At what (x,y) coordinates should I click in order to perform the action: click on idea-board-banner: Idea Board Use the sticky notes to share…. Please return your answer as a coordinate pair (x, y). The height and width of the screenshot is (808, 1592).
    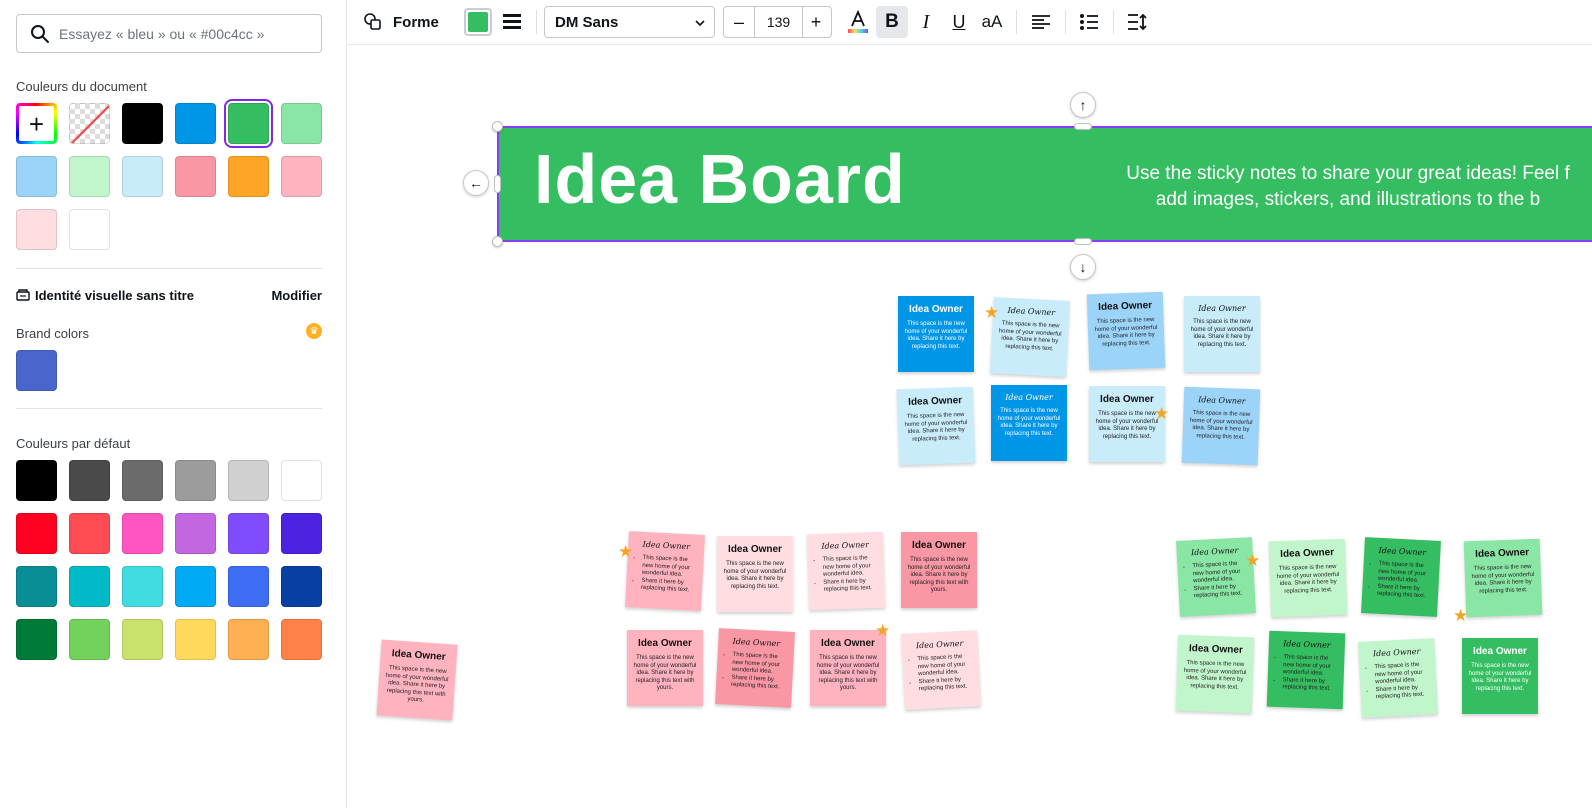
    Looking at the image, I should click on (1045, 184).